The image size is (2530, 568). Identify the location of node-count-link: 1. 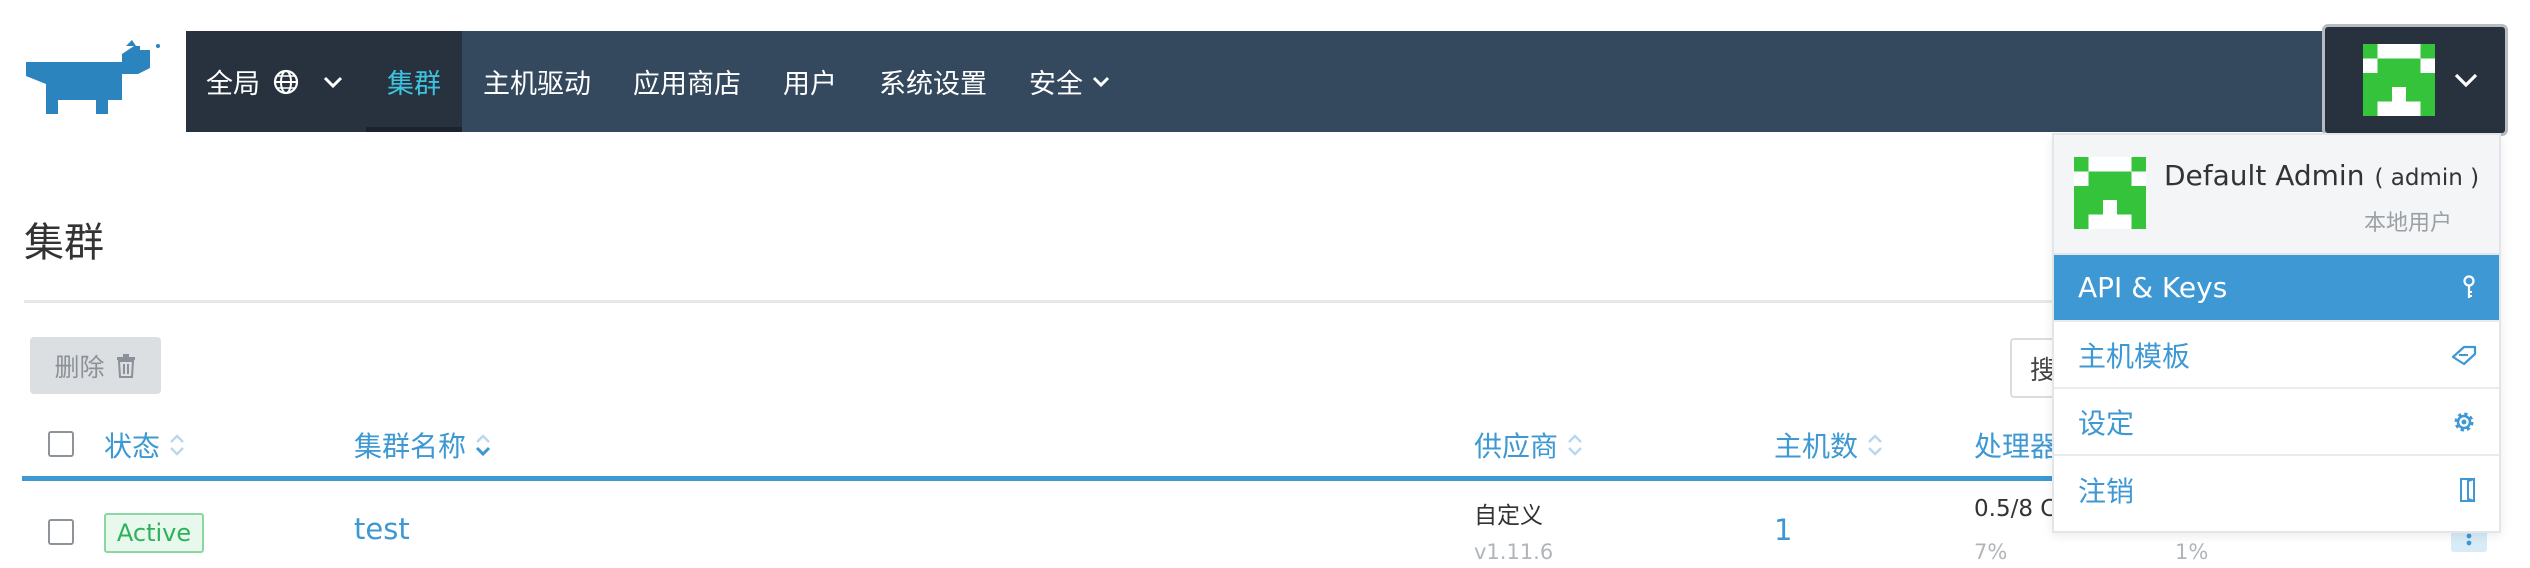
(1783, 530).